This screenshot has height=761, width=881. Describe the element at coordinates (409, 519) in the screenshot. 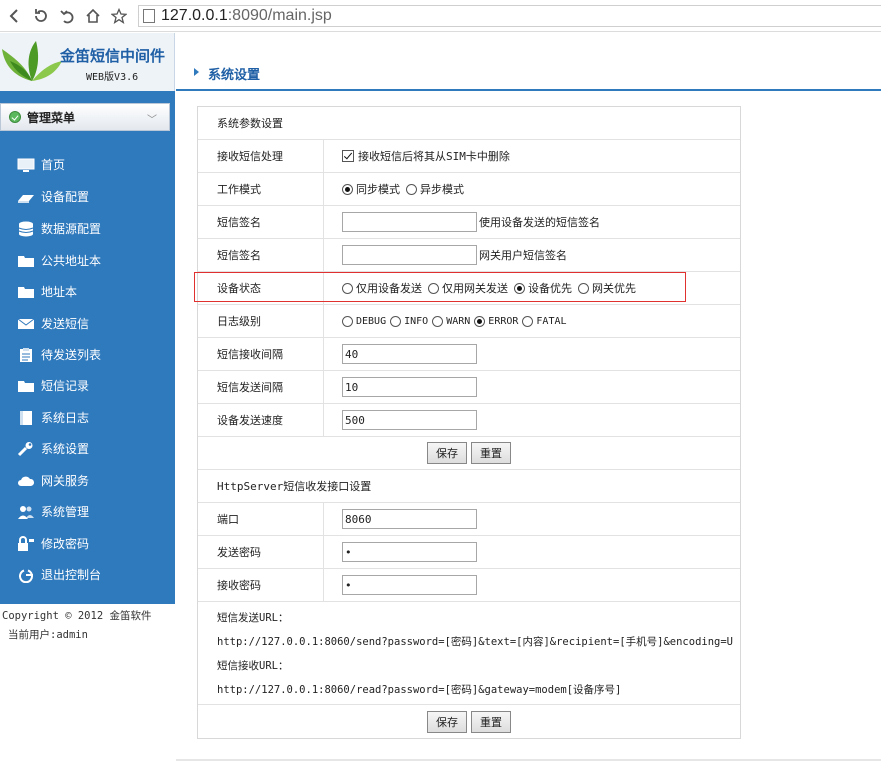

I see `port-input: 8060` at that location.